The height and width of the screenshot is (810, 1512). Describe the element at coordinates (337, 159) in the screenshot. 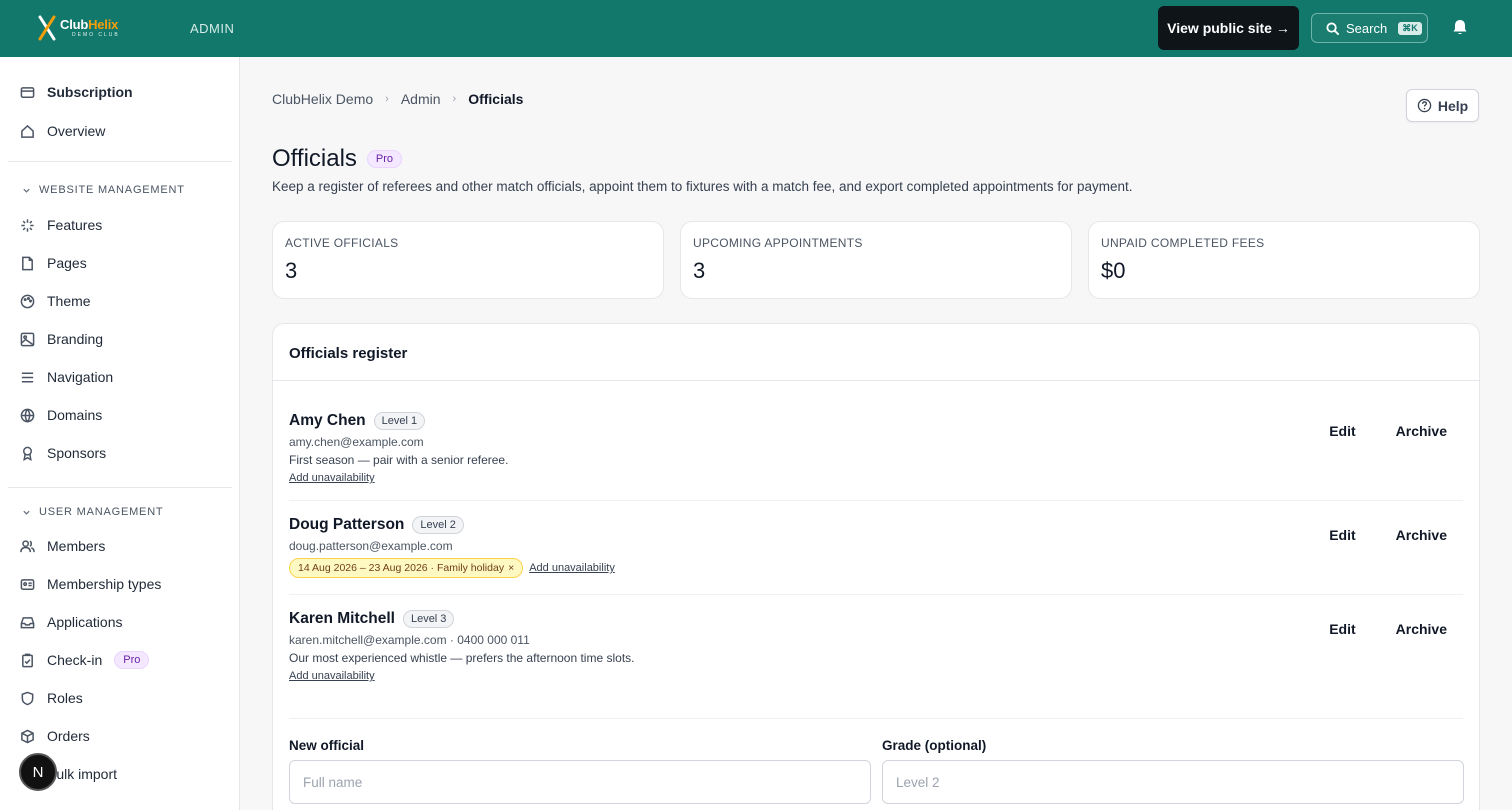

I see `page-title: Officials Pro` at that location.